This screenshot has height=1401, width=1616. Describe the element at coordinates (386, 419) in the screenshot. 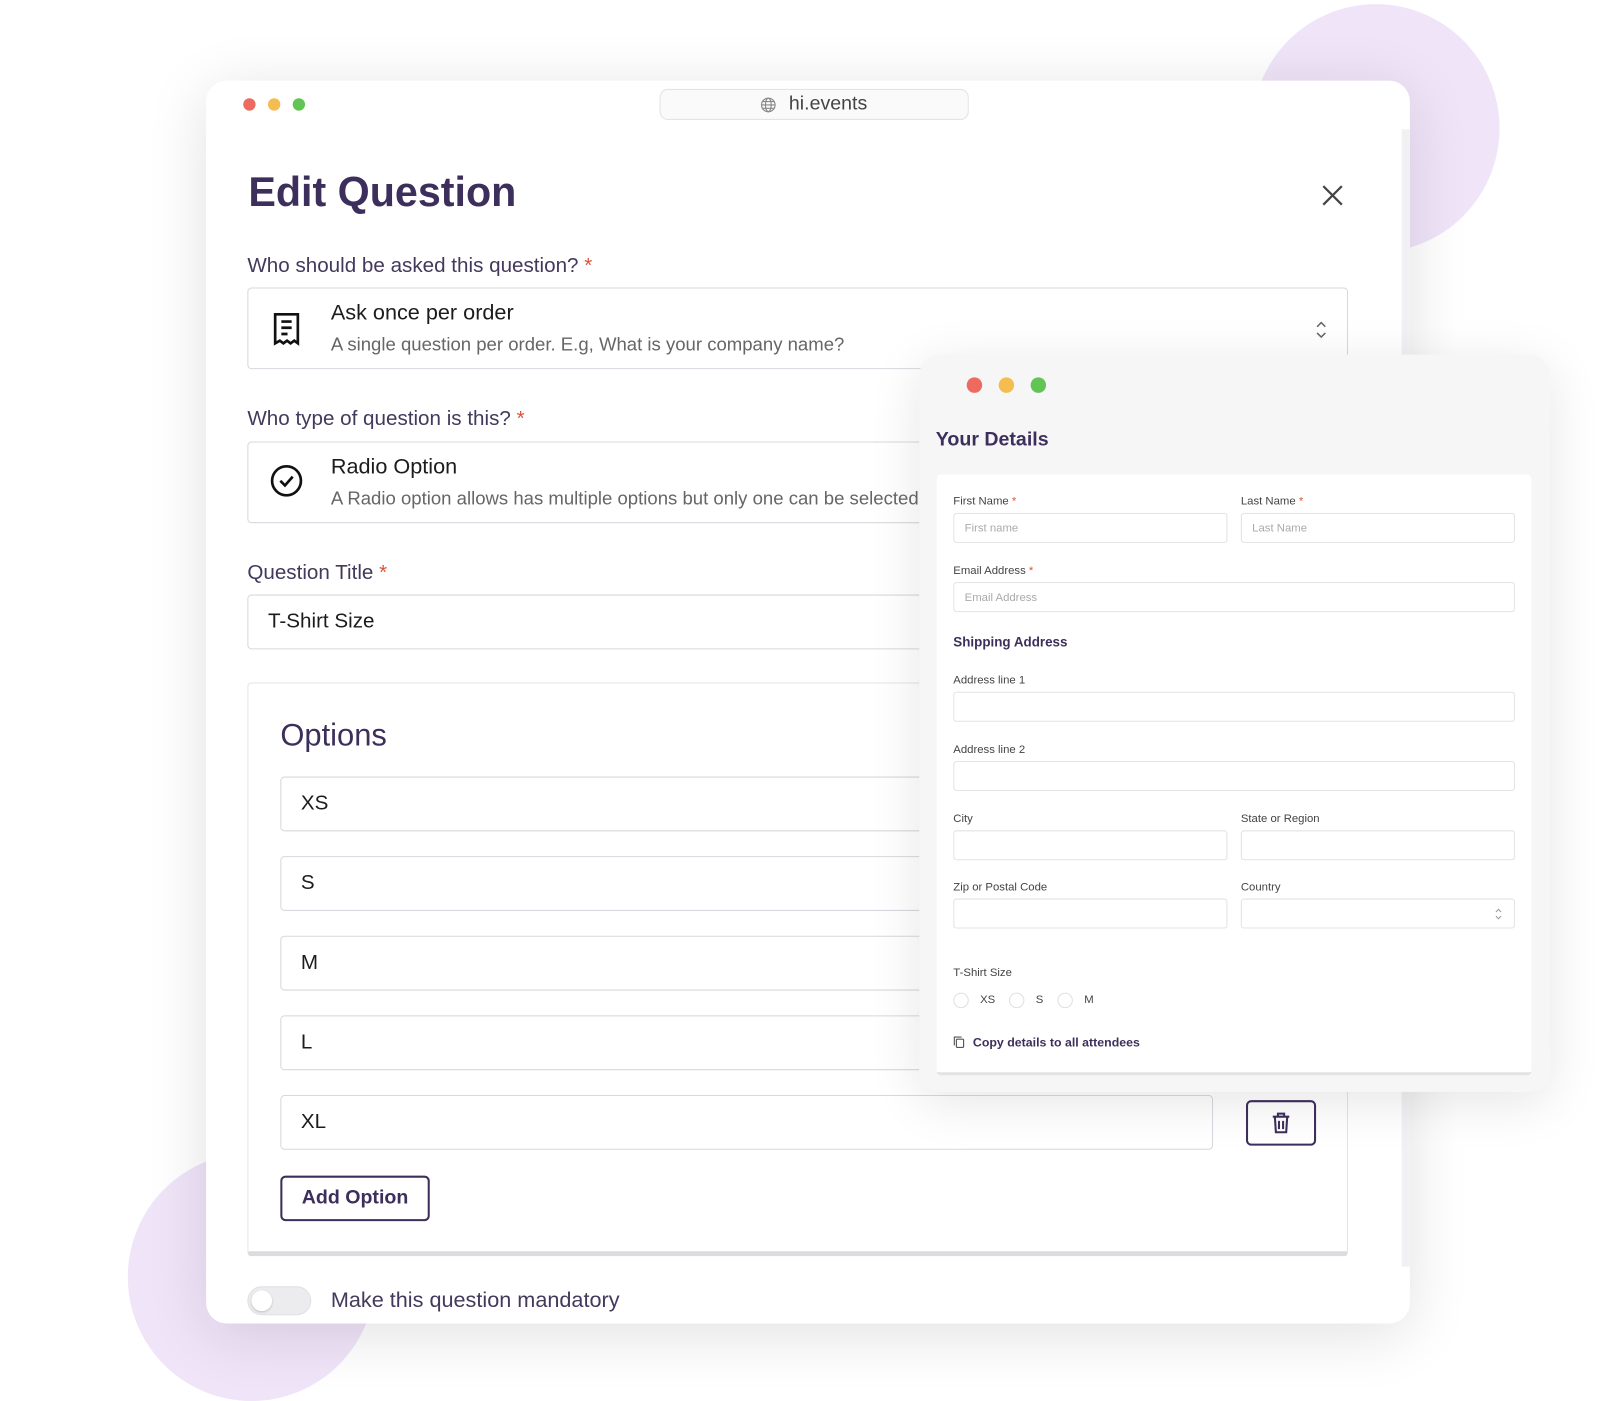

I see `type-label: Who type of question is this? *` at that location.